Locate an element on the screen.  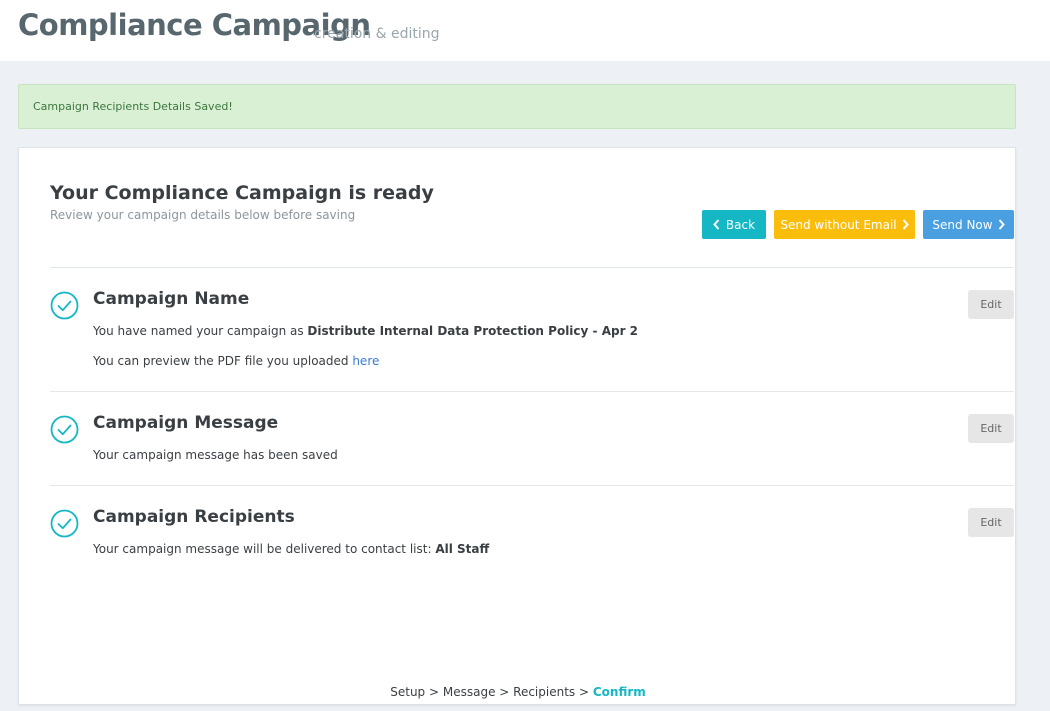
pdf-preview-link: here is located at coordinates (365, 361).